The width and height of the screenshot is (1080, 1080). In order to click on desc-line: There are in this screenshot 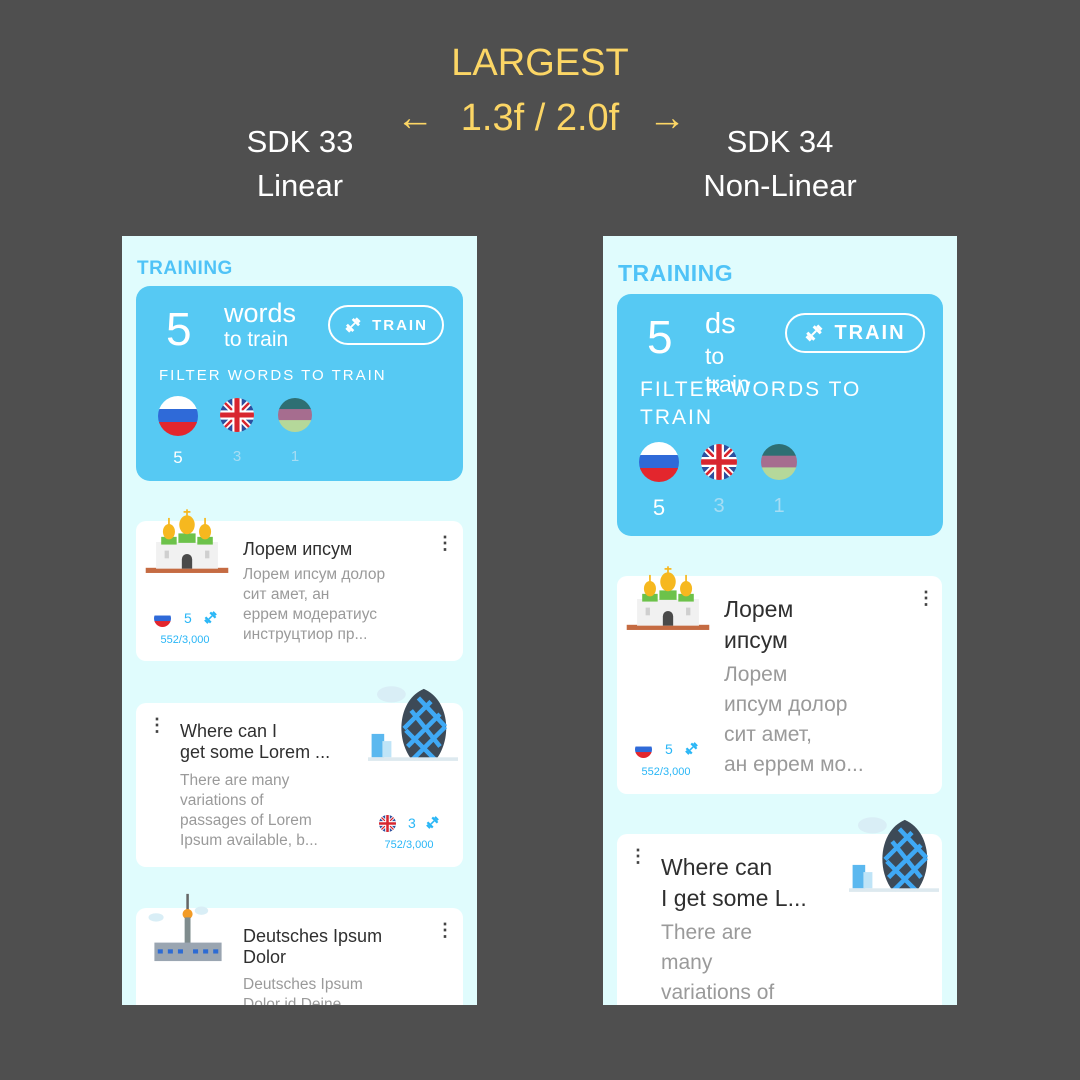, I will do `click(707, 932)`.